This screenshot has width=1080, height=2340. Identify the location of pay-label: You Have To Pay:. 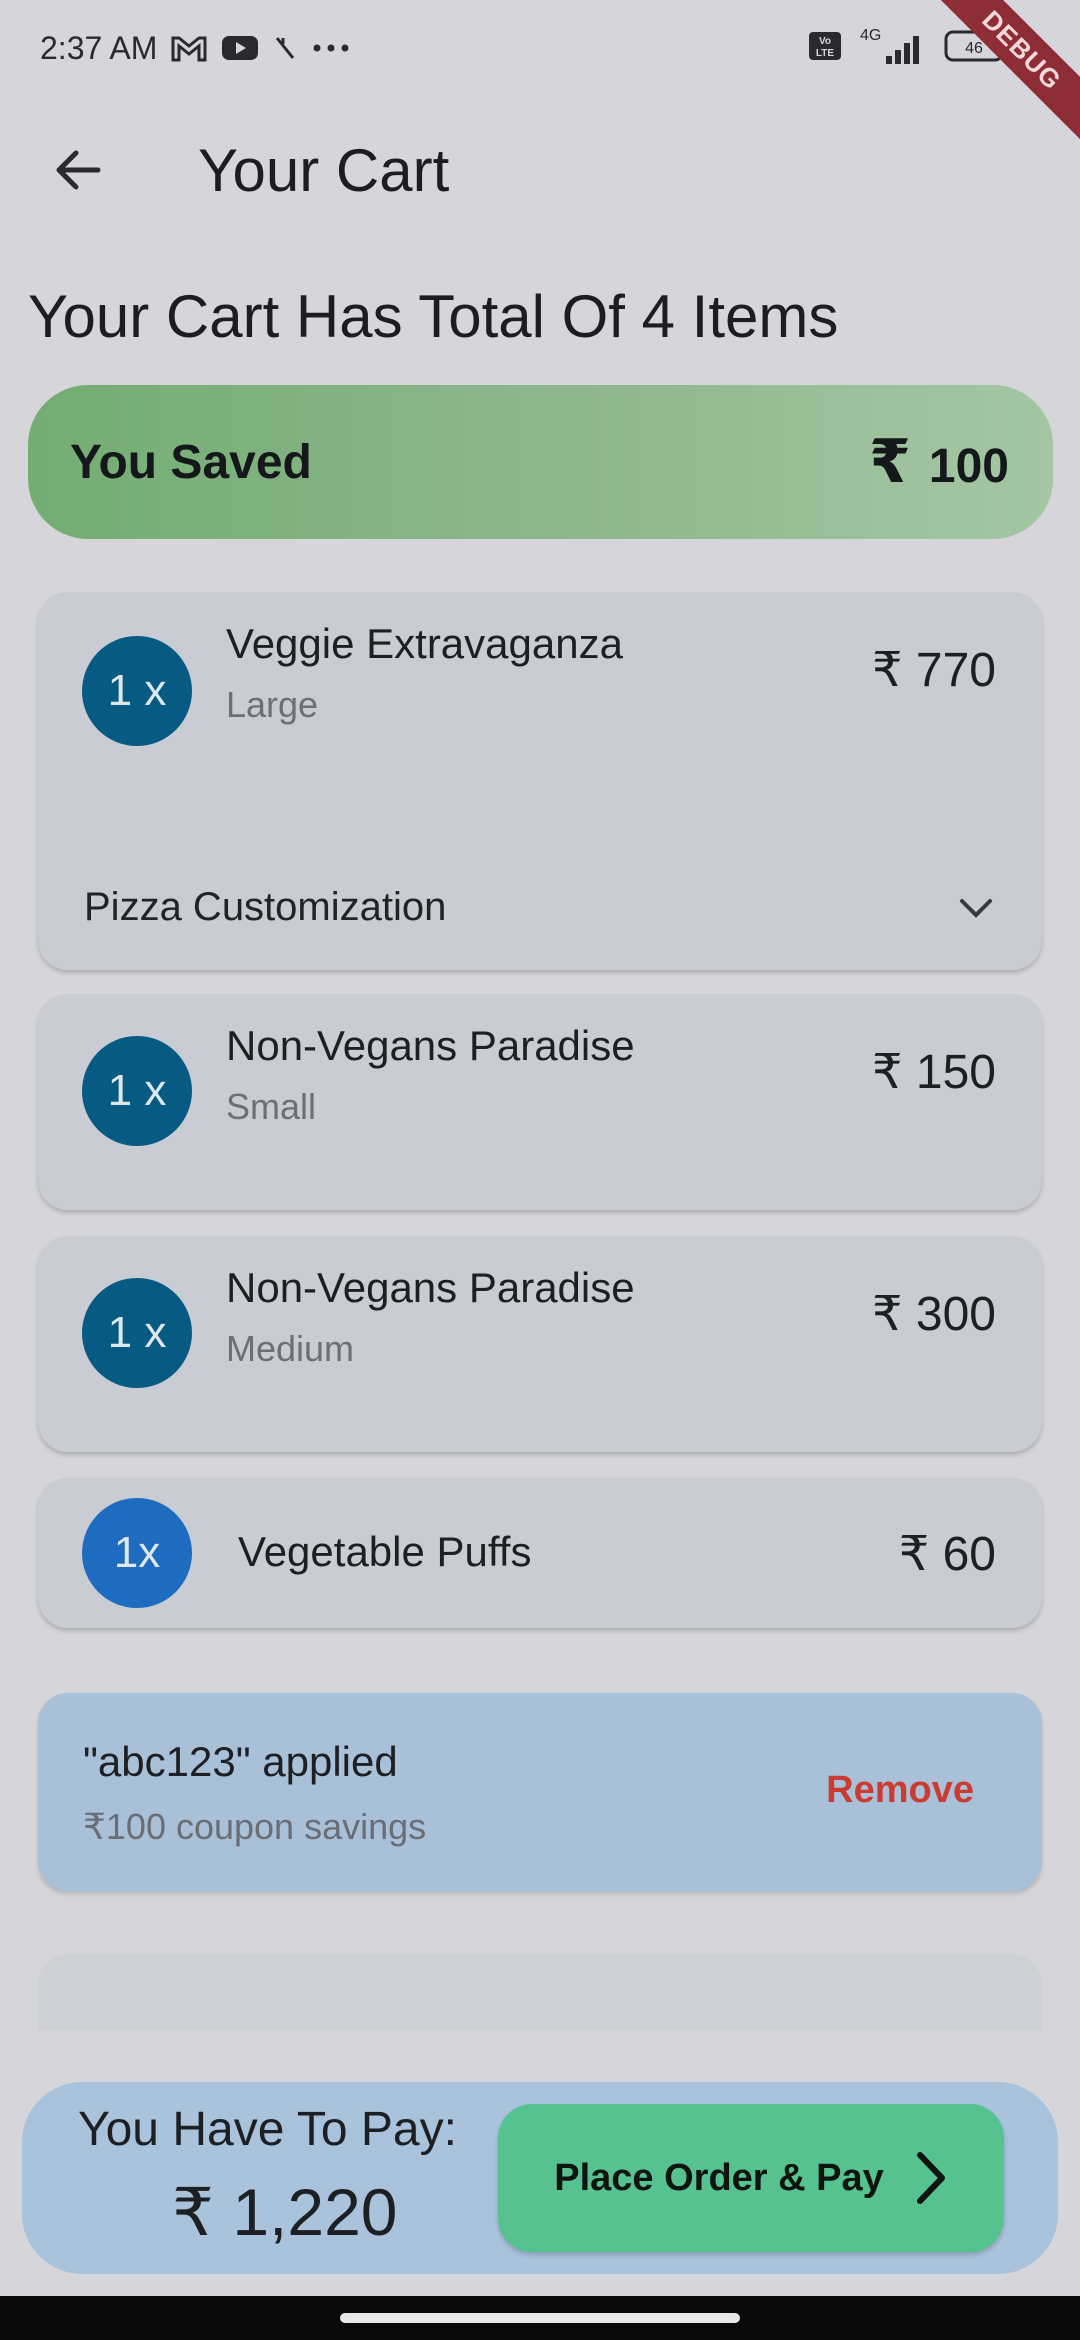
(267, 2129).